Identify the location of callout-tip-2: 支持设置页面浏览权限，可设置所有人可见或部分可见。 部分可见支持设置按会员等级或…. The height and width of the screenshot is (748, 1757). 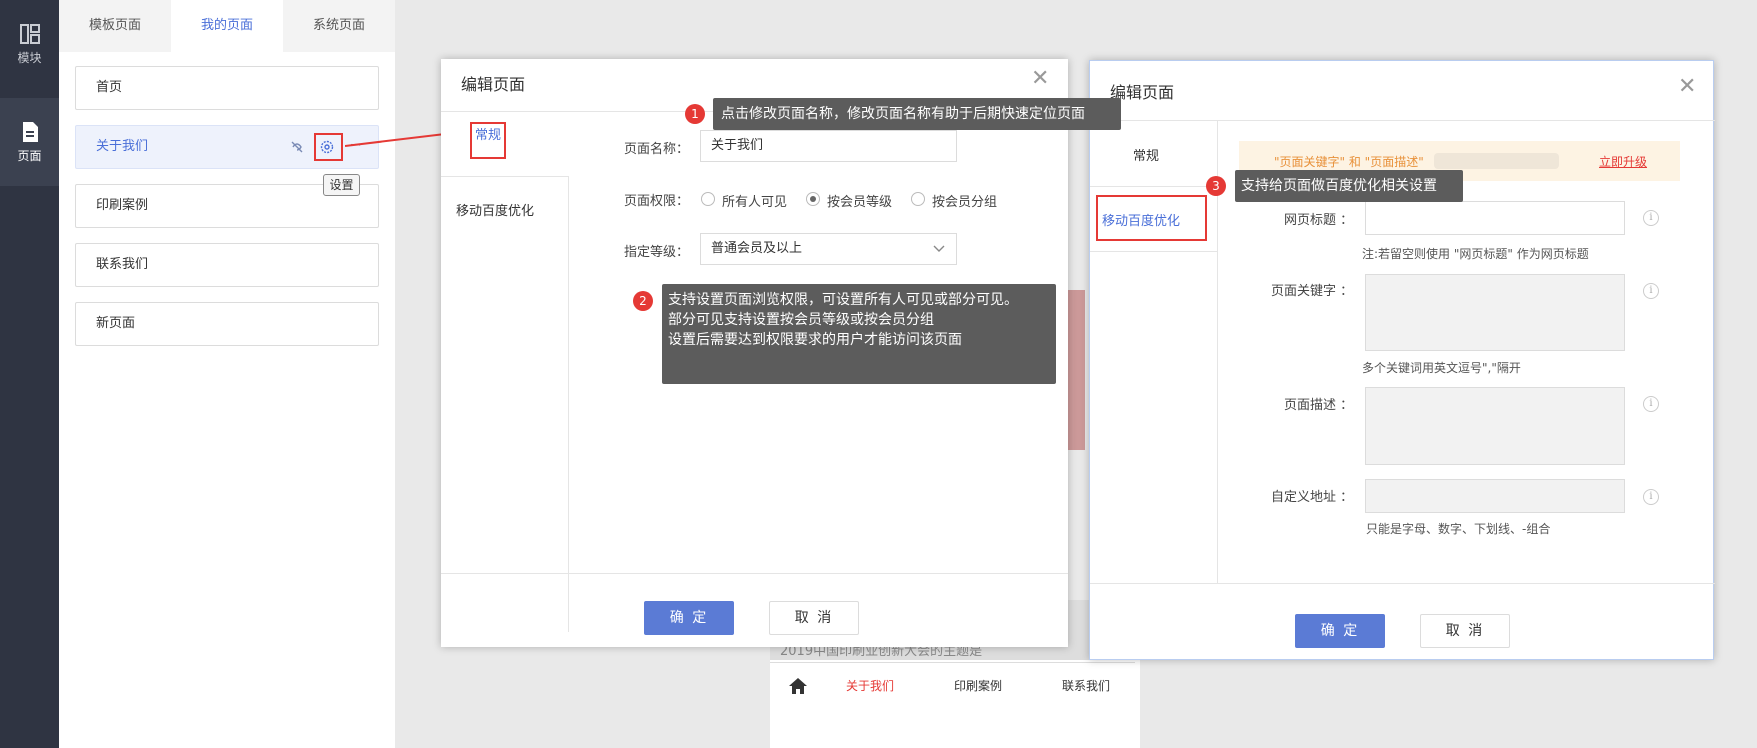
(859, 334).